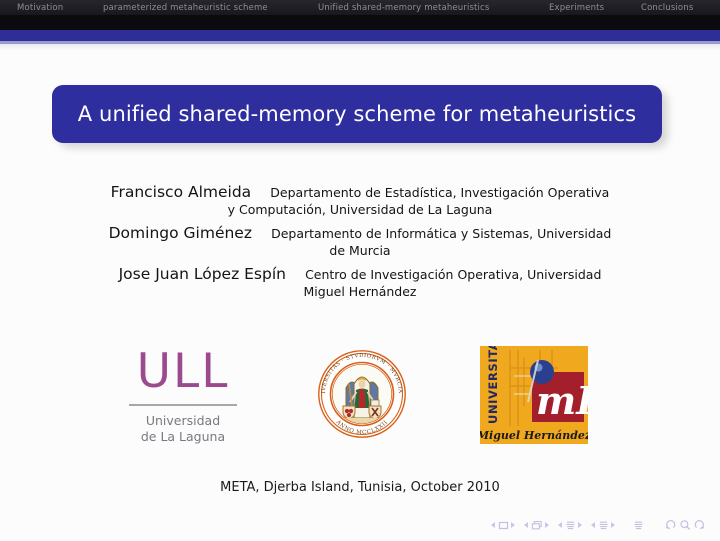 This screenshot has height=541, width=720. What do you see at coordinates (560, 525) in the screenshot?
I see `previous-subsection-icon` at bounding box center [560, 525].